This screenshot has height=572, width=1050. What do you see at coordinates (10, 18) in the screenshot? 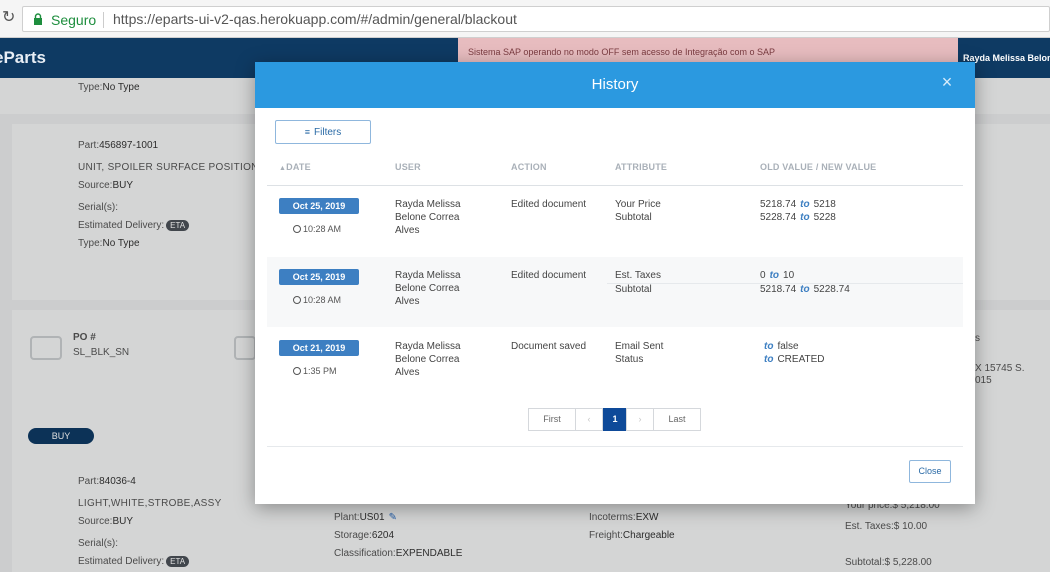
I see `reload-icon: ↻` at bounding box center [10, 18].